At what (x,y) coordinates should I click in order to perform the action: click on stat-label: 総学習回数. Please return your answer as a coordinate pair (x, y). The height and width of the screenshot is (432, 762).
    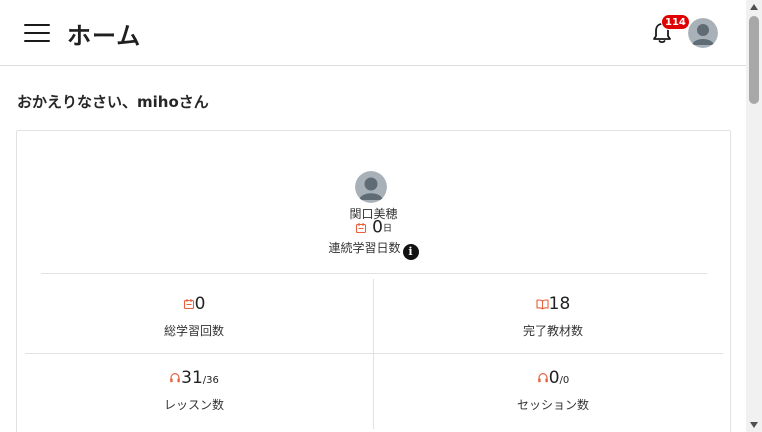
    Looking at the image, I should click on (193, 331).